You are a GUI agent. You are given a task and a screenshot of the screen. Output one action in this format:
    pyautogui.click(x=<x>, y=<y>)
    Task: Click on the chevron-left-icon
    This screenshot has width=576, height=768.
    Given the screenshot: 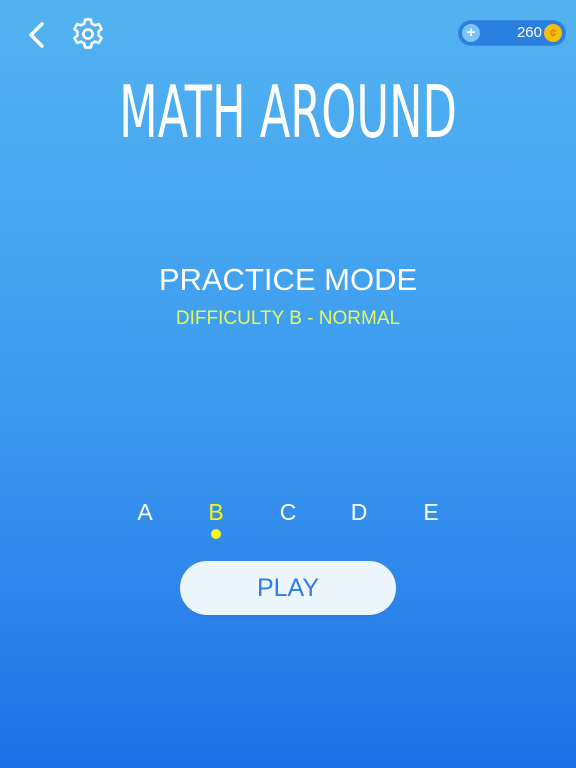 What is the action you would take?
    pyautogui.click(x=36, y=35)
    